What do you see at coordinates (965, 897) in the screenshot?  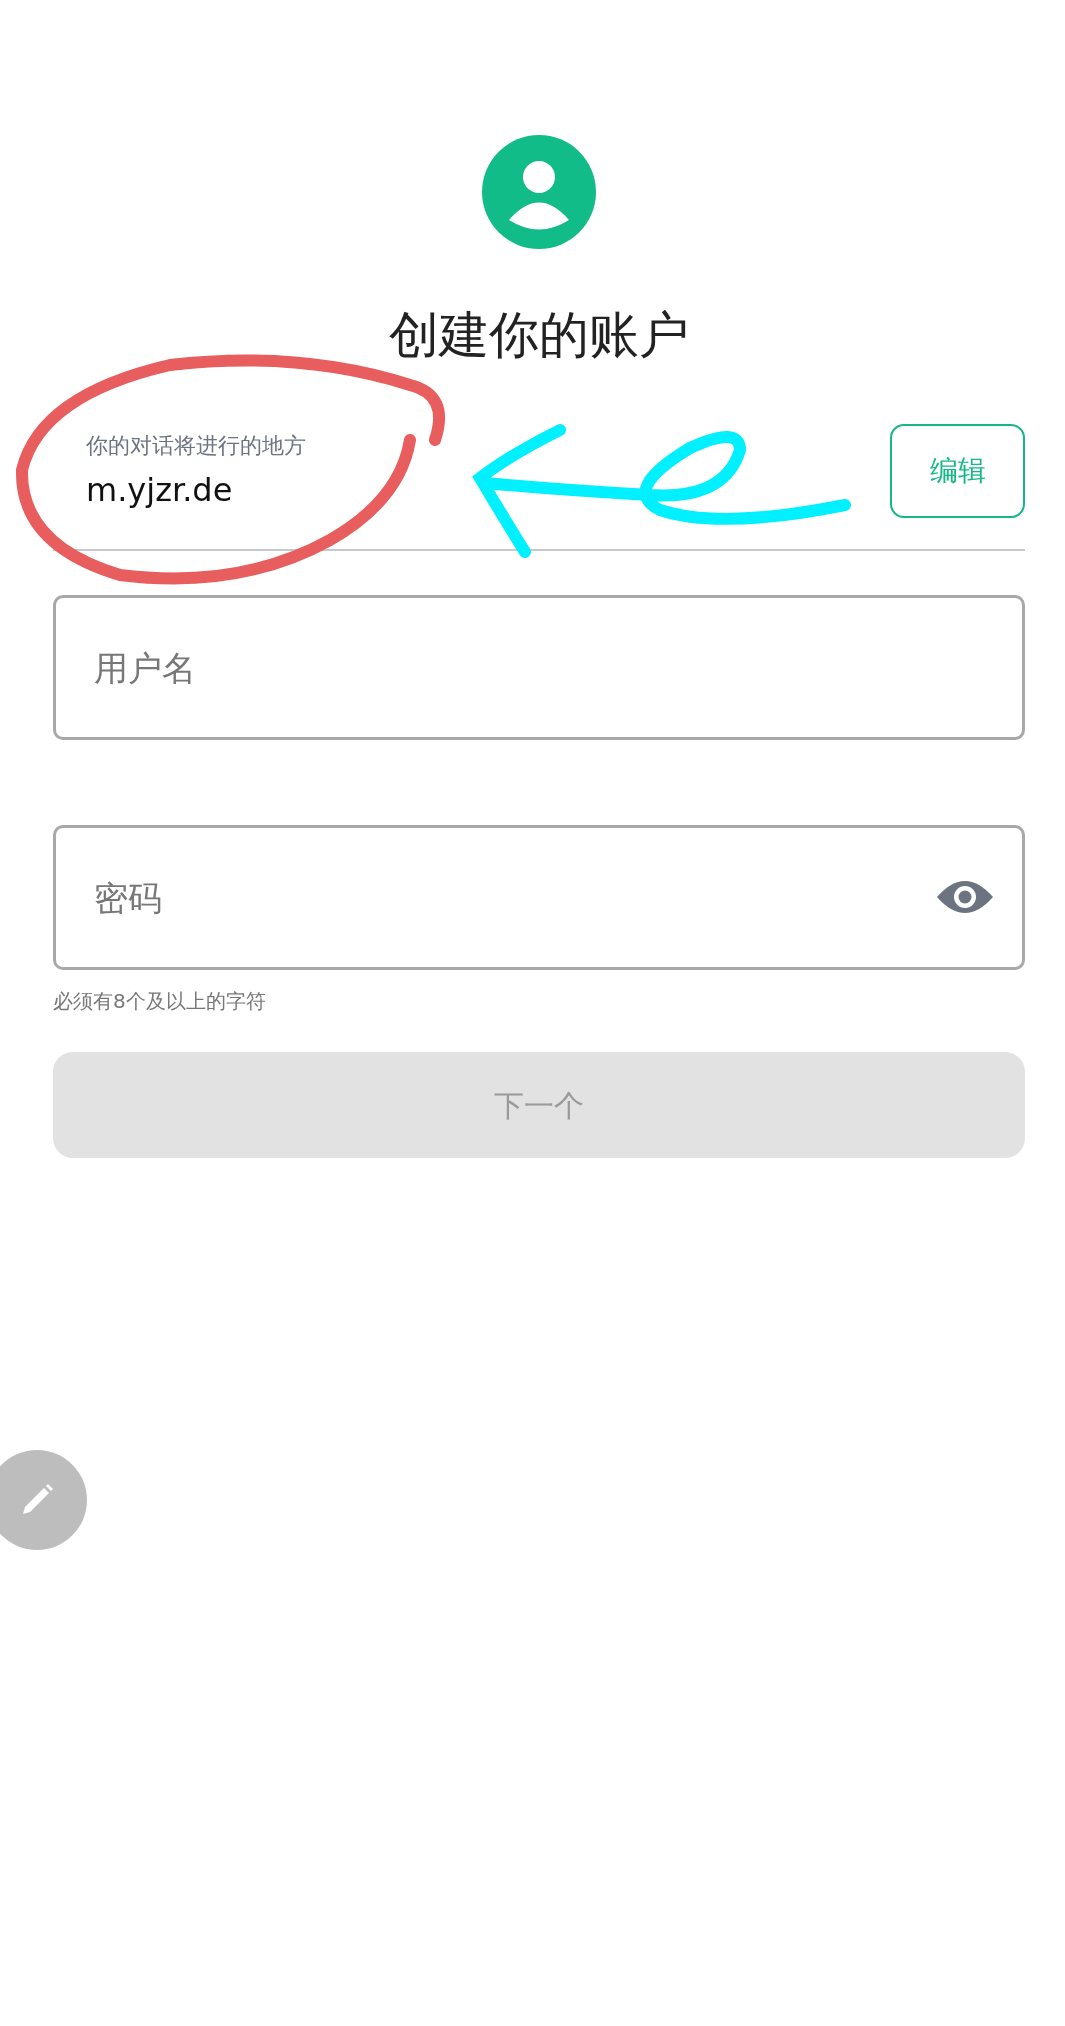 I see `eye-icon` at bounding box center [965, 897].